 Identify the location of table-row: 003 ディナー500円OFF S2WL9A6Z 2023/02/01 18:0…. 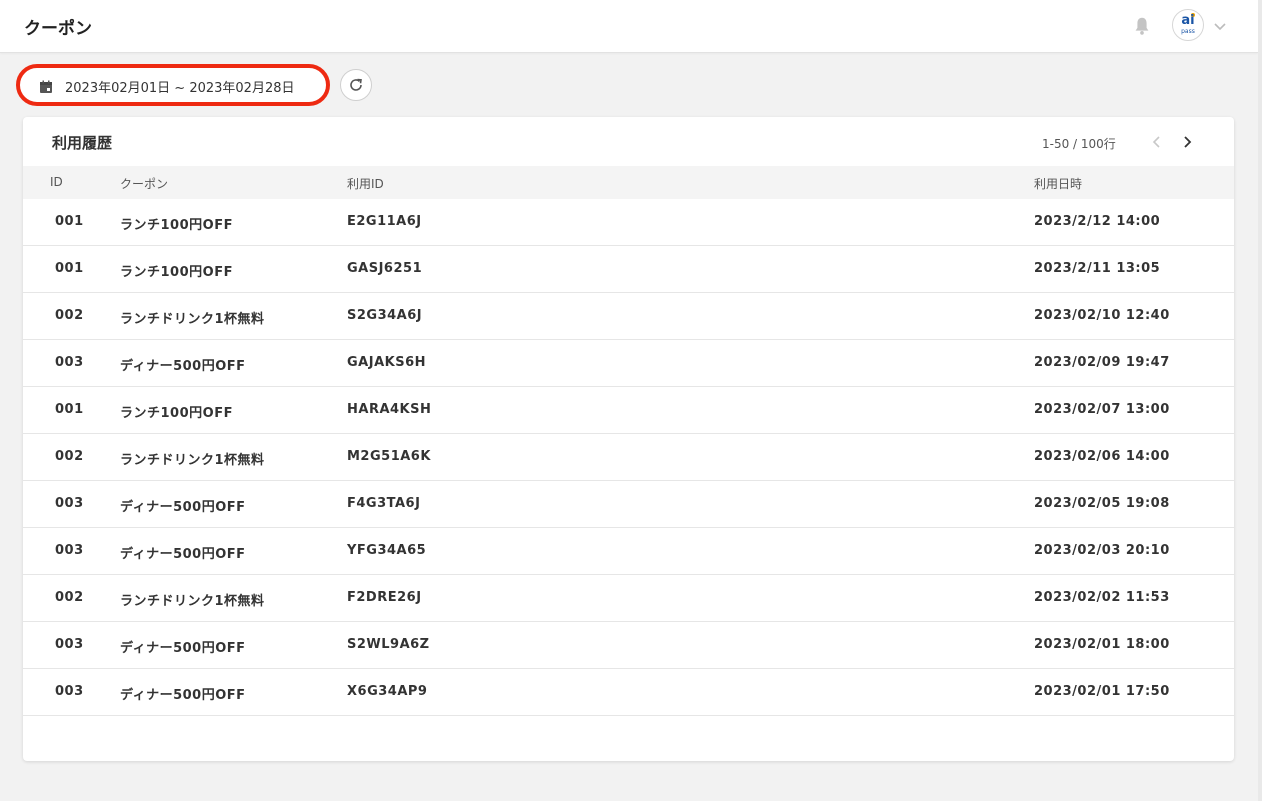
(628, 645).